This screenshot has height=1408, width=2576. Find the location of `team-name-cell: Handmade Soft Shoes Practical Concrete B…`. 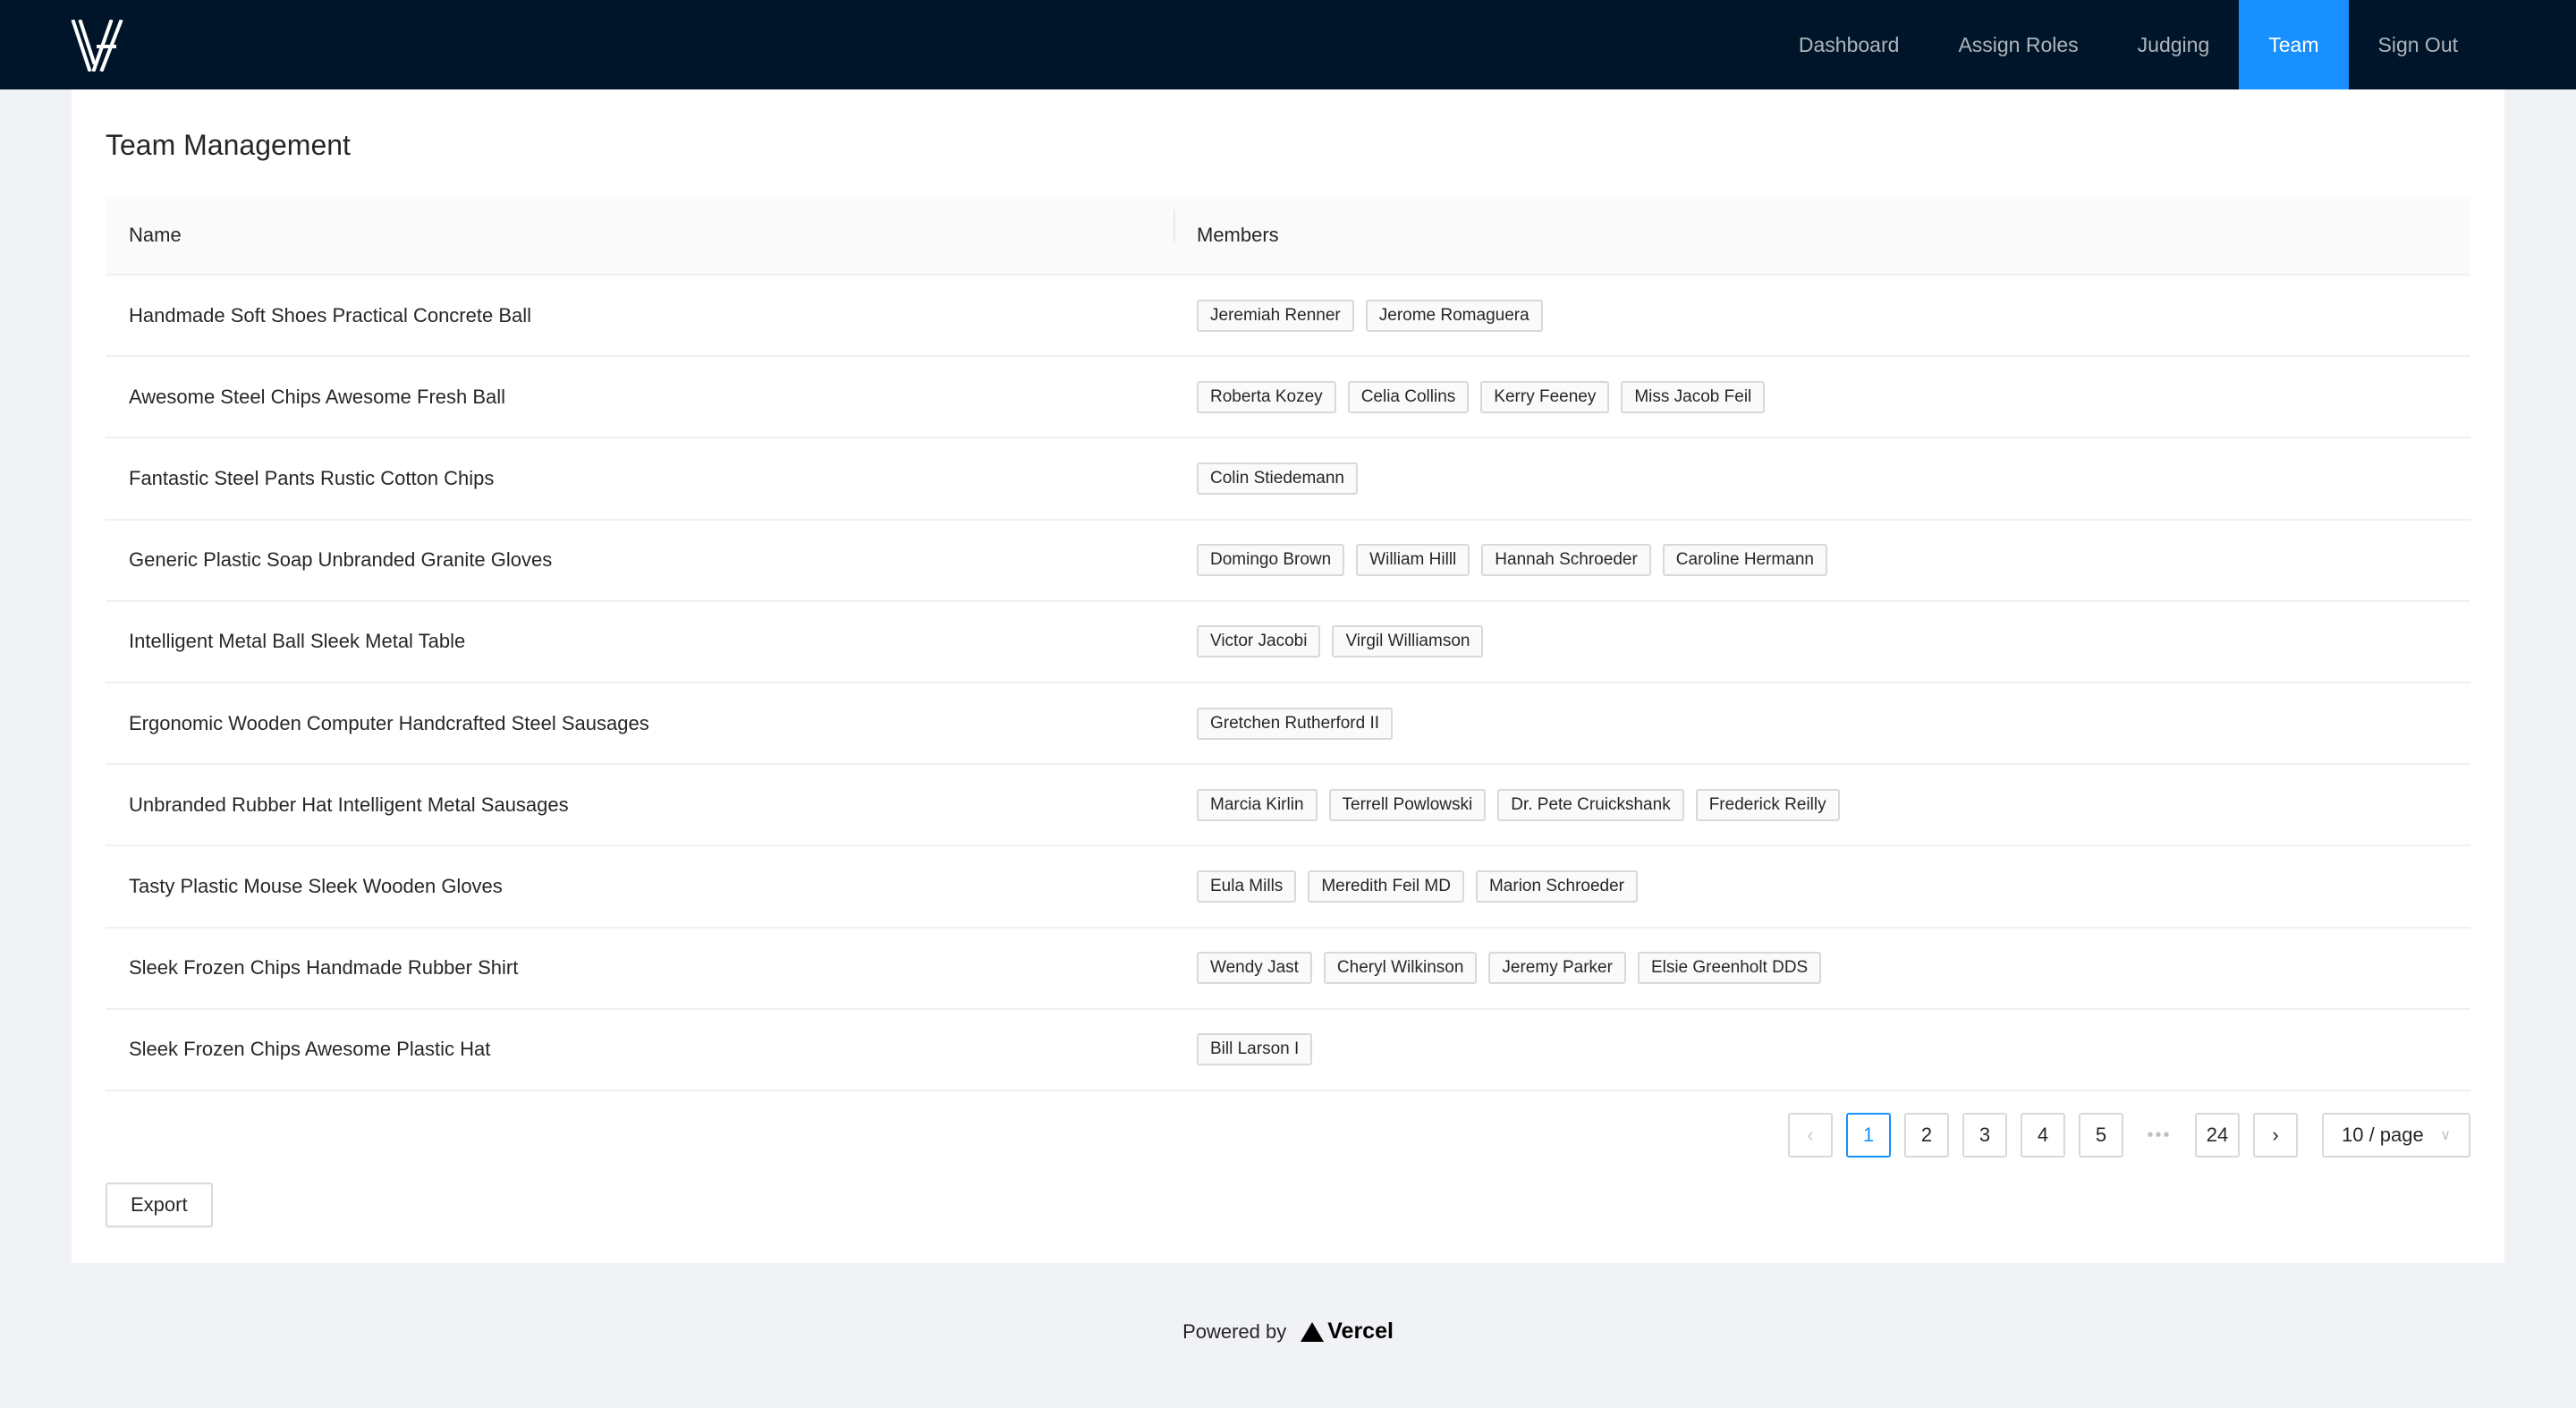

team-name-cell: Handmade Soft Shoes Practical Concrete B… is located at coordinates (330, 315).